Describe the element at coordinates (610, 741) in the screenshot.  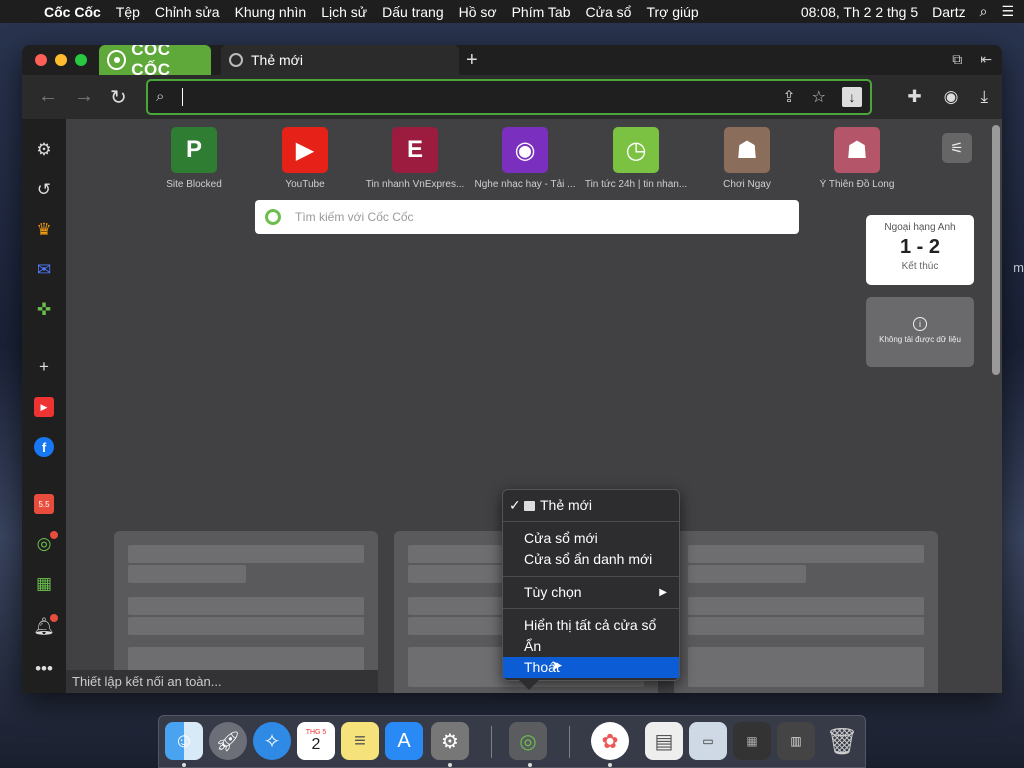
I see `photos-icon: ✿` at that location.